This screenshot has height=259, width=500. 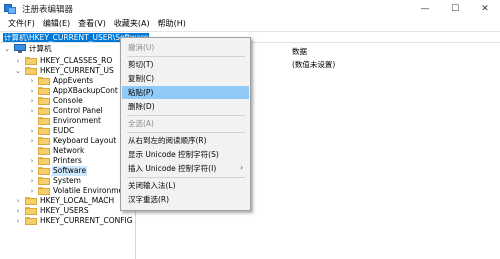 I want to click on tree-item-network: Network, so click(x=67, y=151).